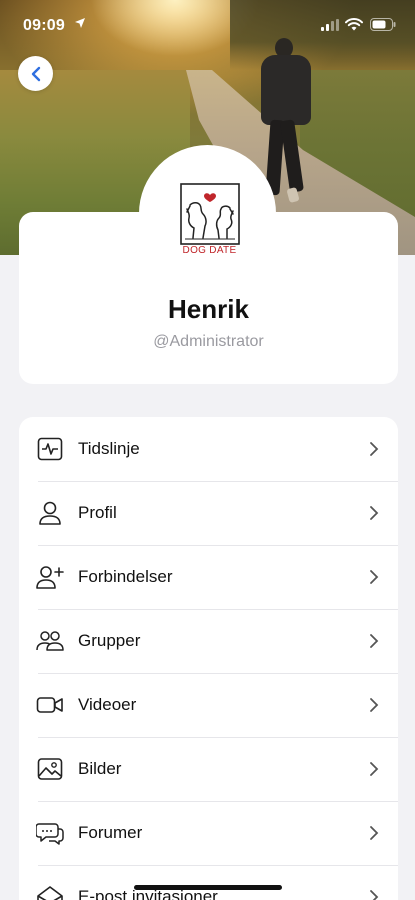 Image resolution: width=415 pixels, height=900 pixels. Describe the element at coordinates (80, 23) in the screenshot. I see `location-arrow-icon` at that location.